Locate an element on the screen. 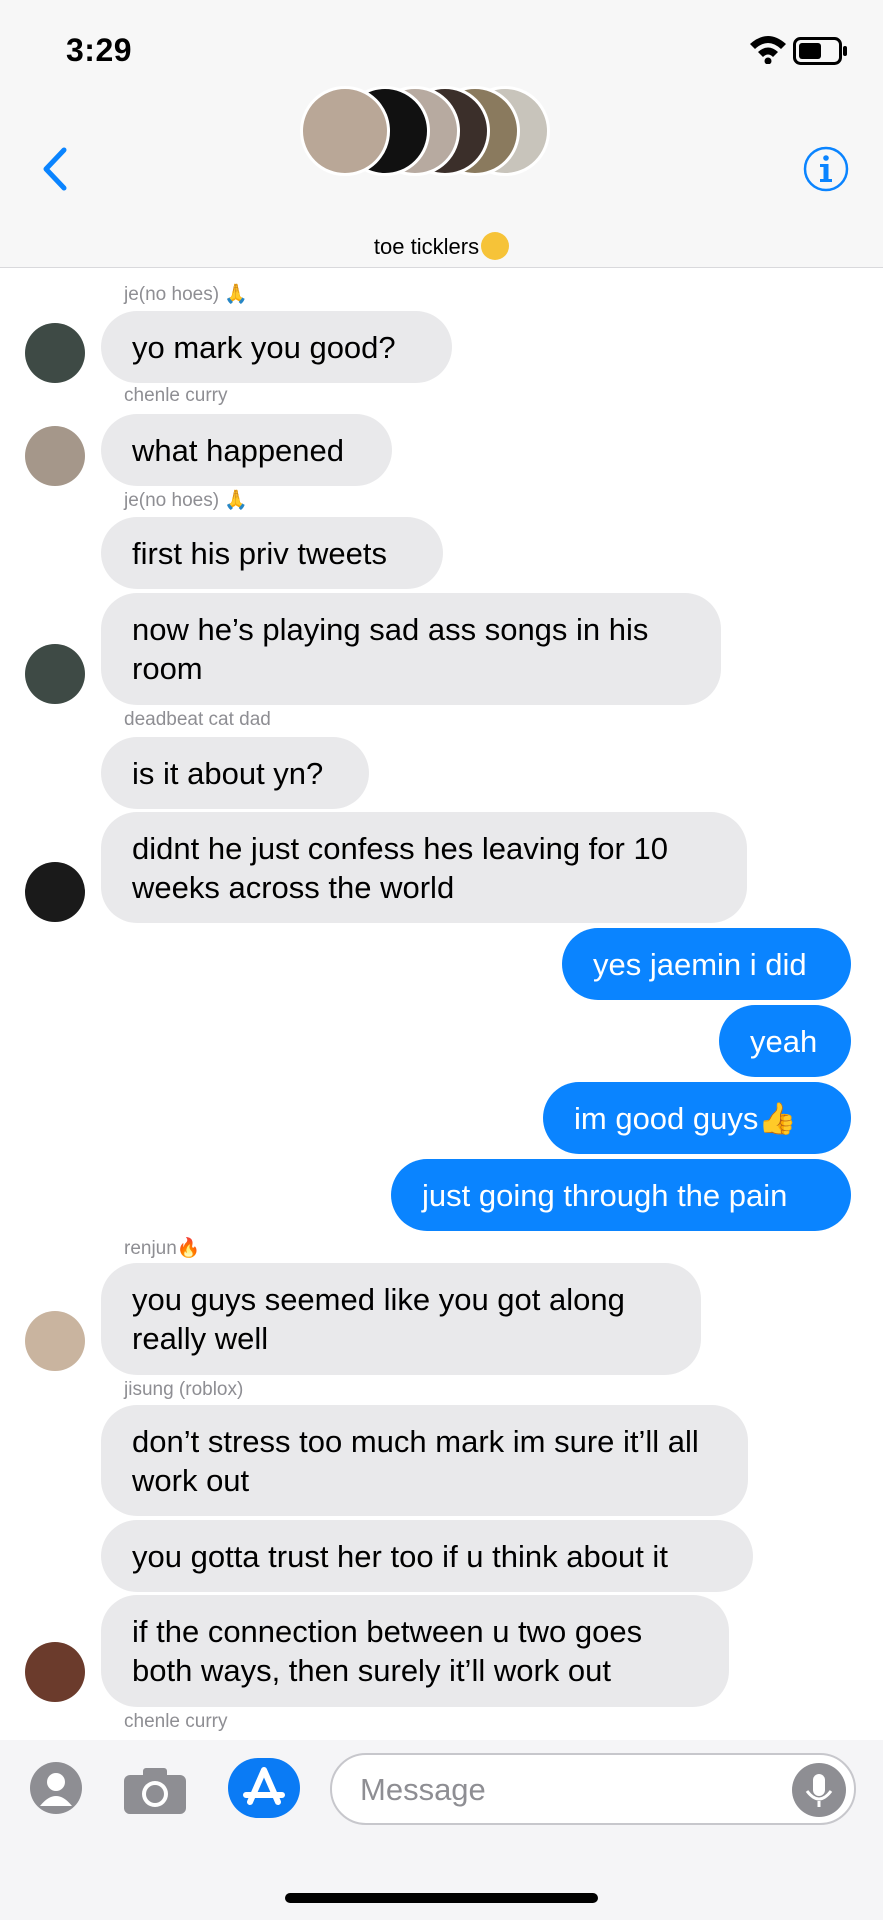 This screenshot has width=883, height=1920. sender-name: deadbeat cat dad is located at coordinates (197, 719).